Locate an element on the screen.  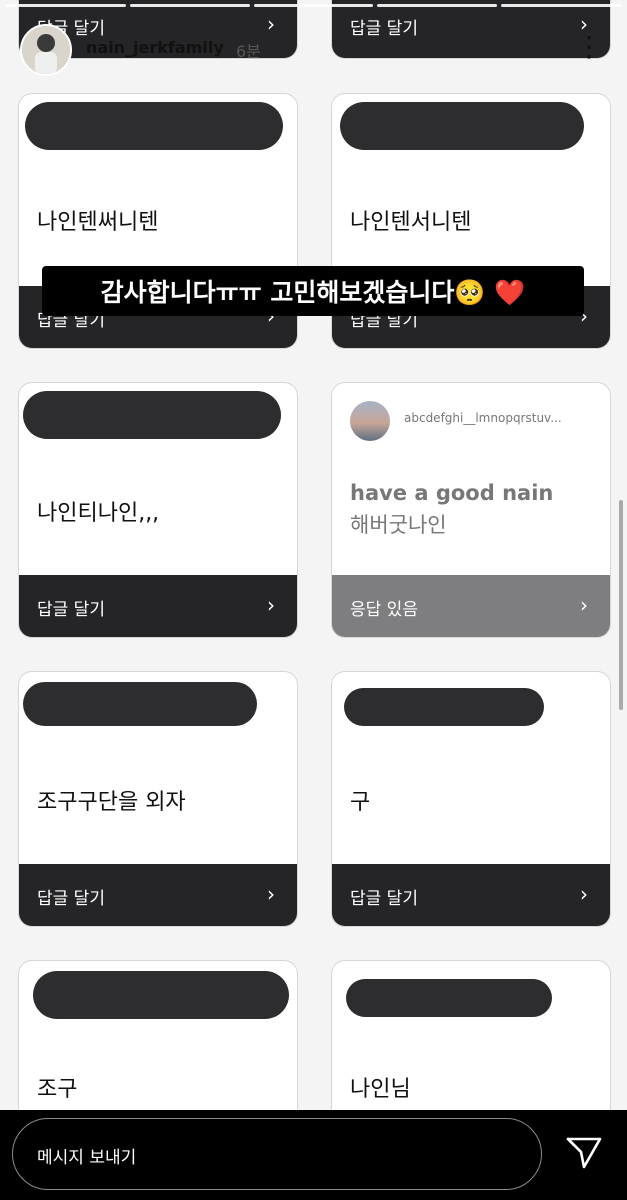
question-text: 구 is located at coordinates (360, 802).